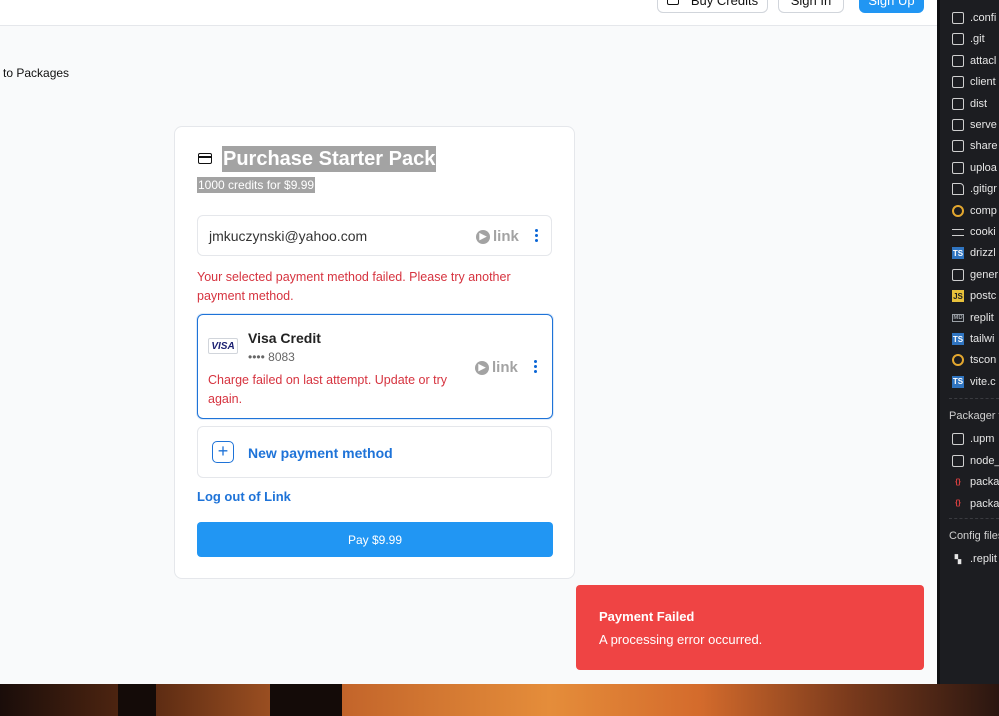 The image size is (999, 716). What do you see at coordinates (681, 639) in the screenshot?
I see `toast-description: A processing error occurred.` at bounding box center [681, 639].